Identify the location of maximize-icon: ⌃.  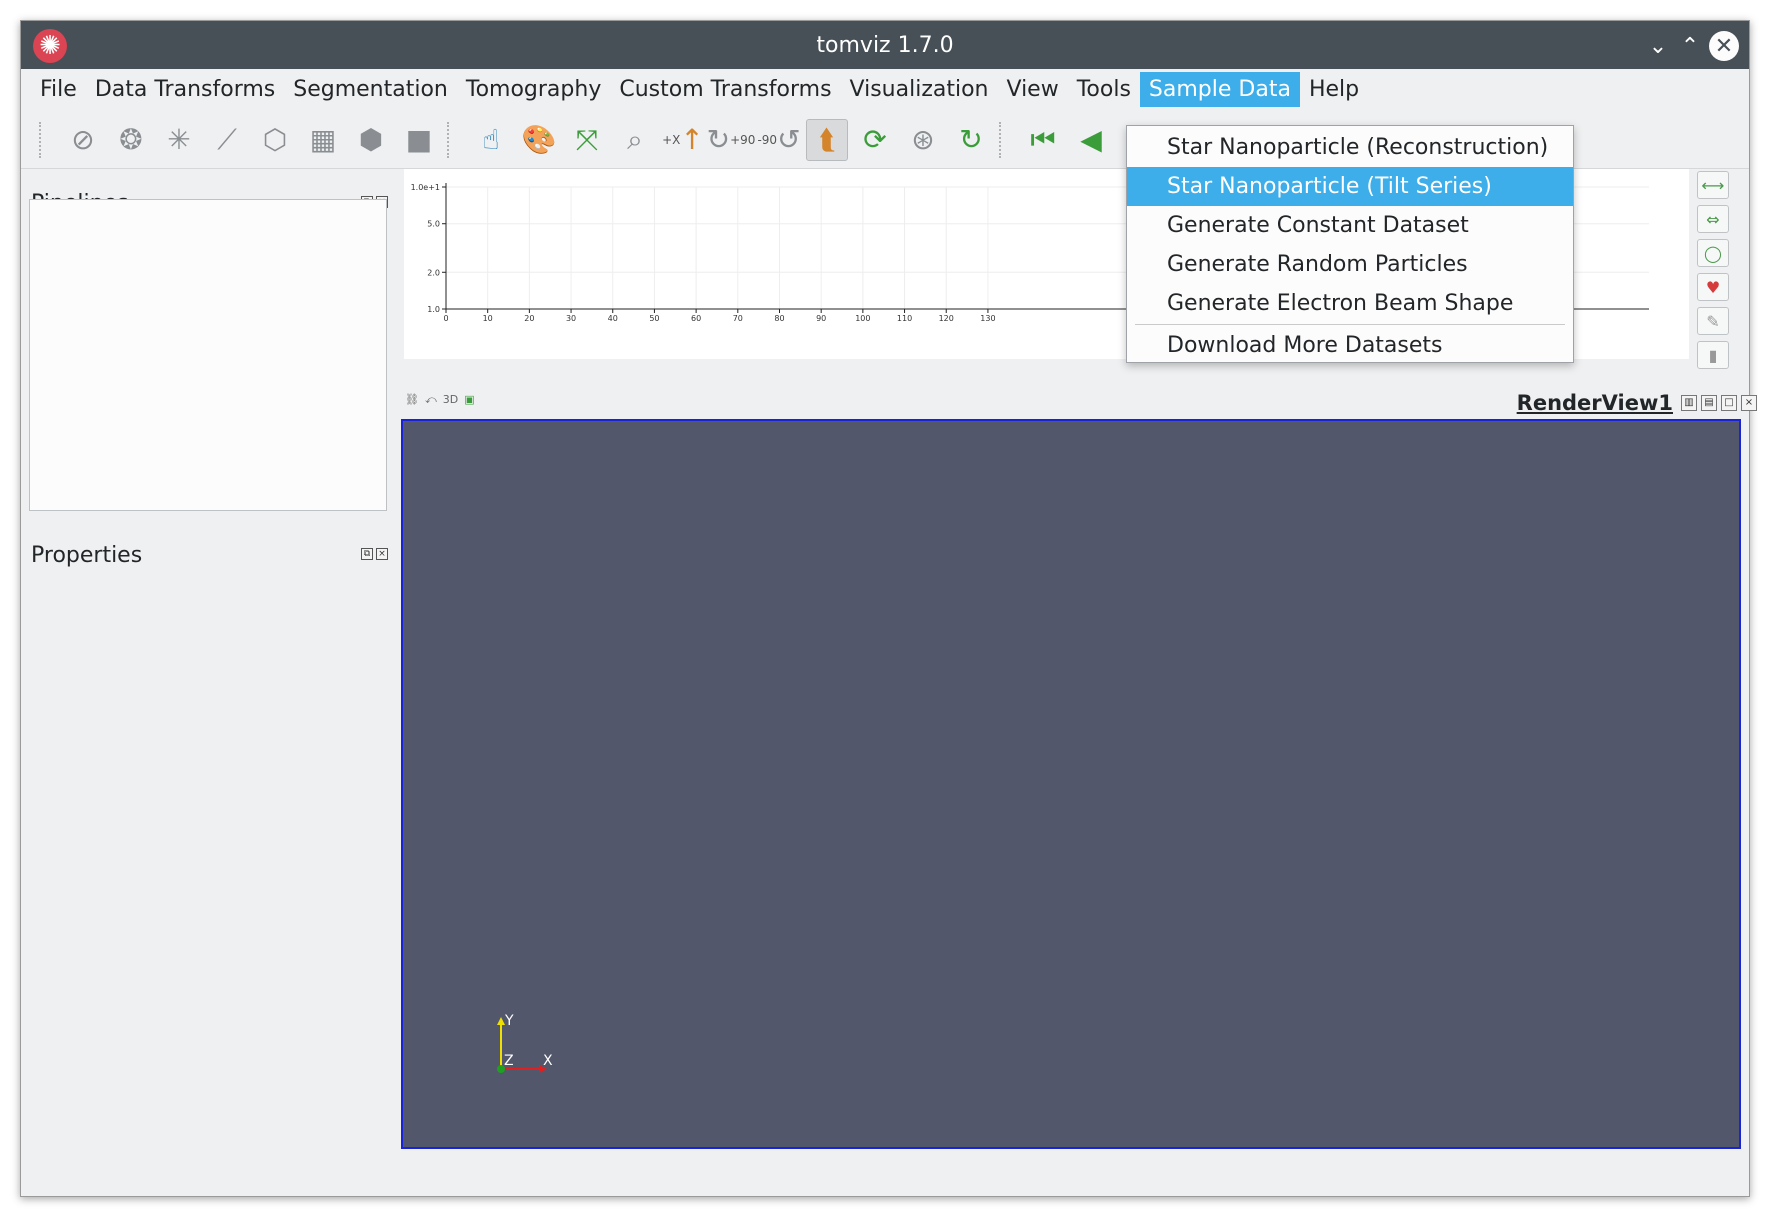
(1690, 46).